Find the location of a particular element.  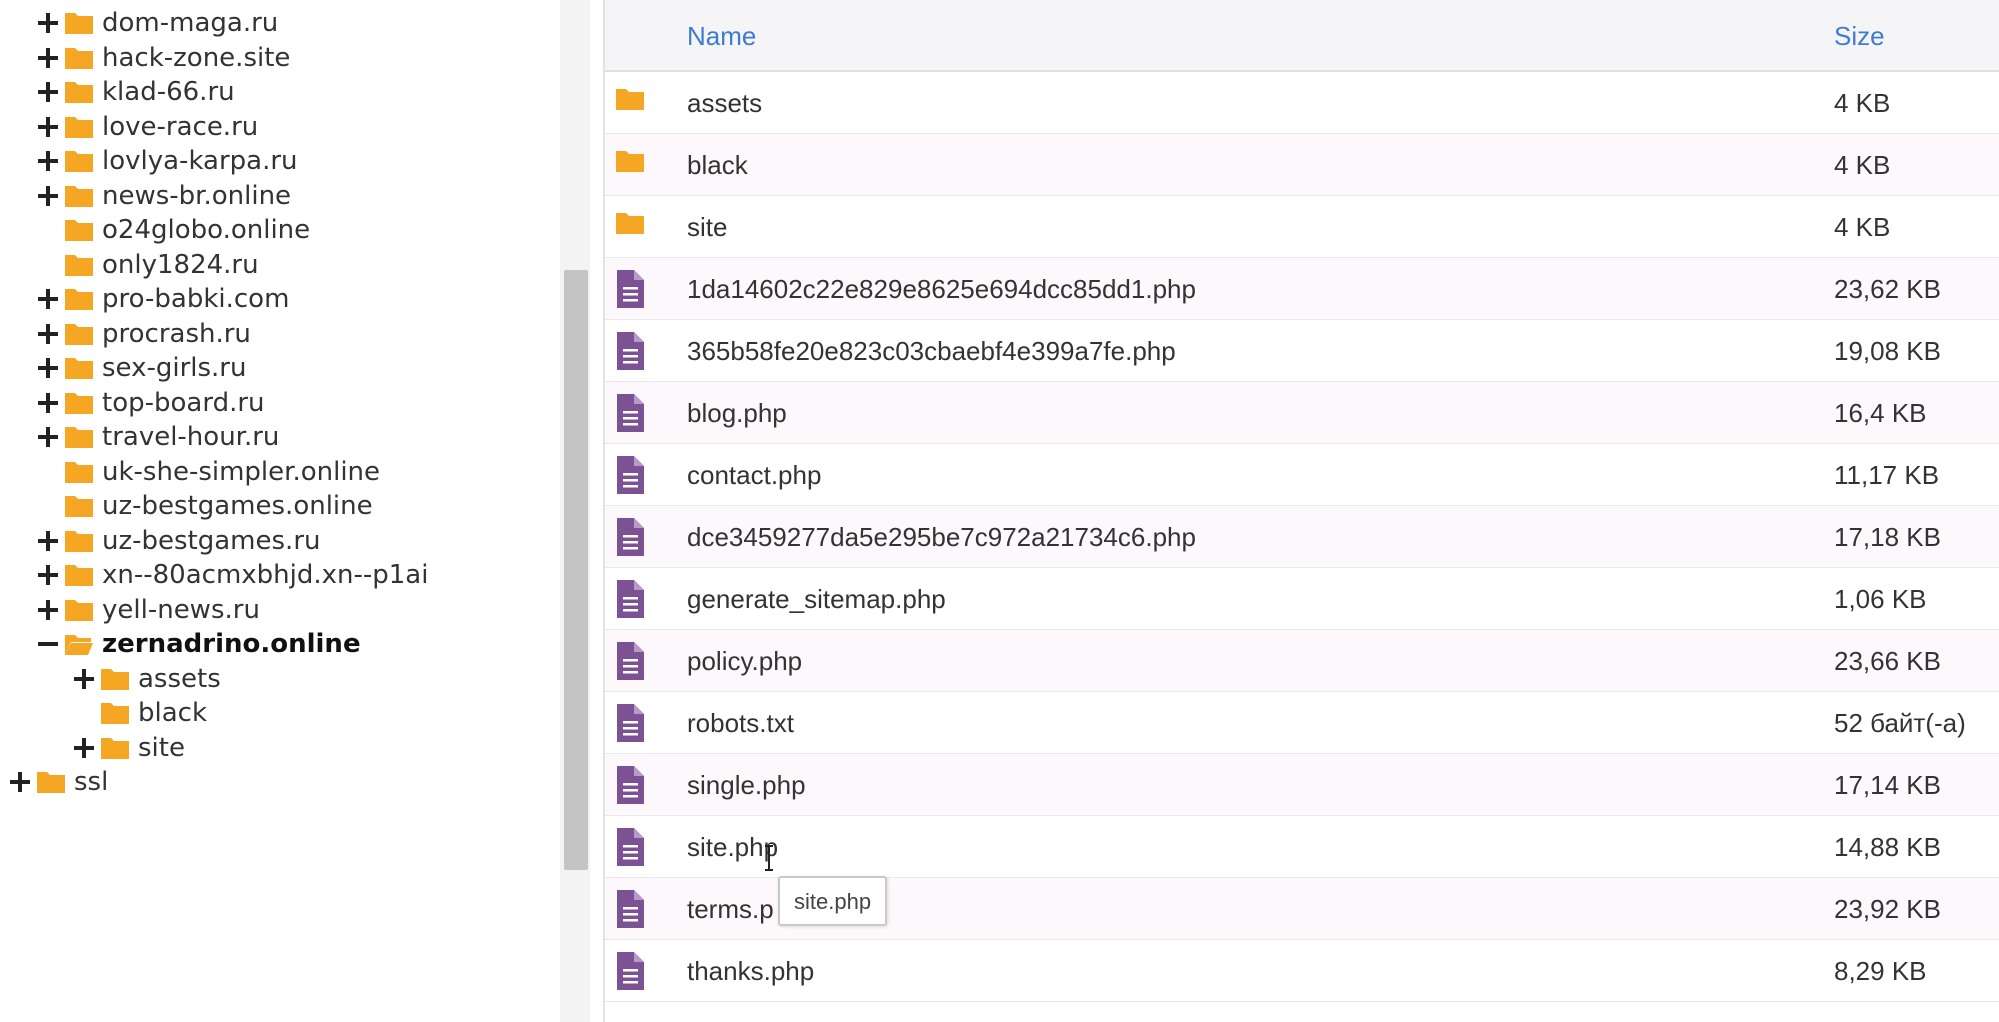

collapse-icon is located at coordinates (48, 644).